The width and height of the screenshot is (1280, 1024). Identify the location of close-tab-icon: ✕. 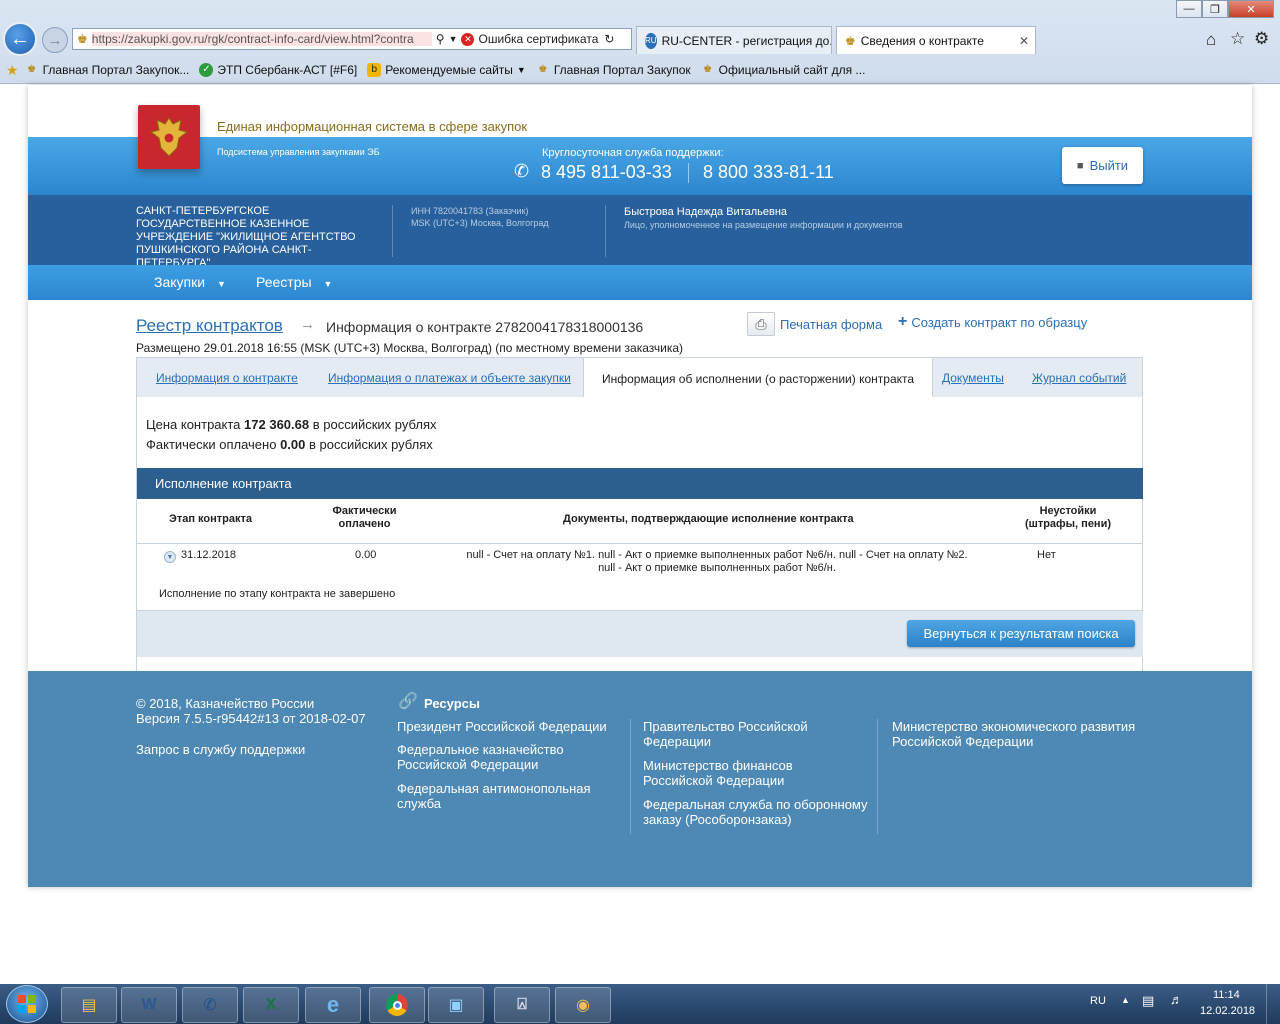
(1024, 41).